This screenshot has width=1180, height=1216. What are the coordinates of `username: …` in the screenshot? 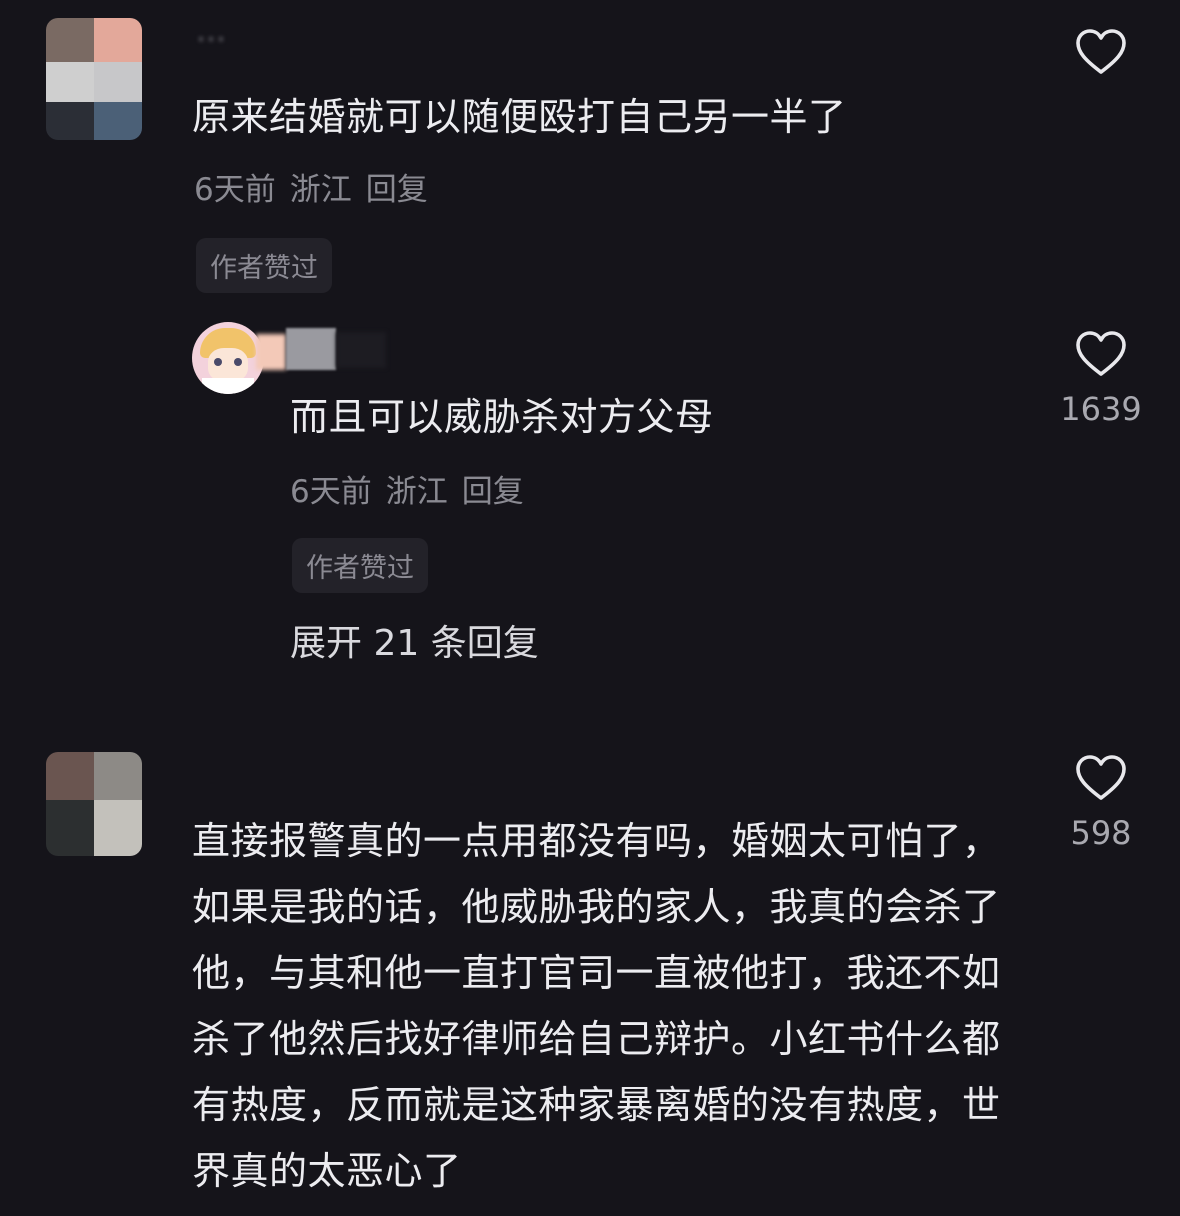 It's located at (211, 31).